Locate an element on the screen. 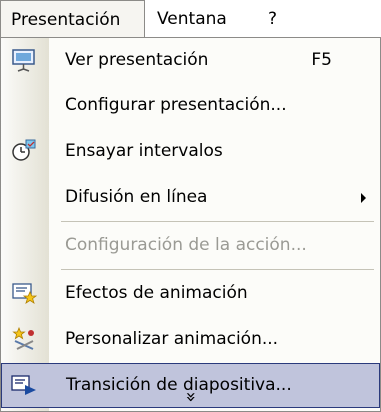  menu-ventana-label: Ventana is located at coordinates (192, 19).